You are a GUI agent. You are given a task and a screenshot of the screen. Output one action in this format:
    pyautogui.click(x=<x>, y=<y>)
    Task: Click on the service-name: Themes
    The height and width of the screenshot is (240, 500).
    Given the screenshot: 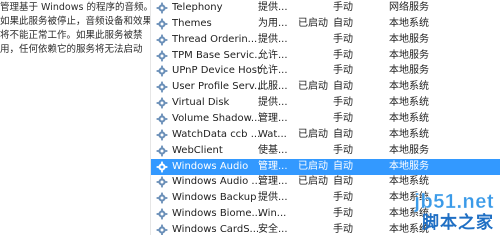 What is the action you would take?
    pyautogui.click(x=192, y=23)
    